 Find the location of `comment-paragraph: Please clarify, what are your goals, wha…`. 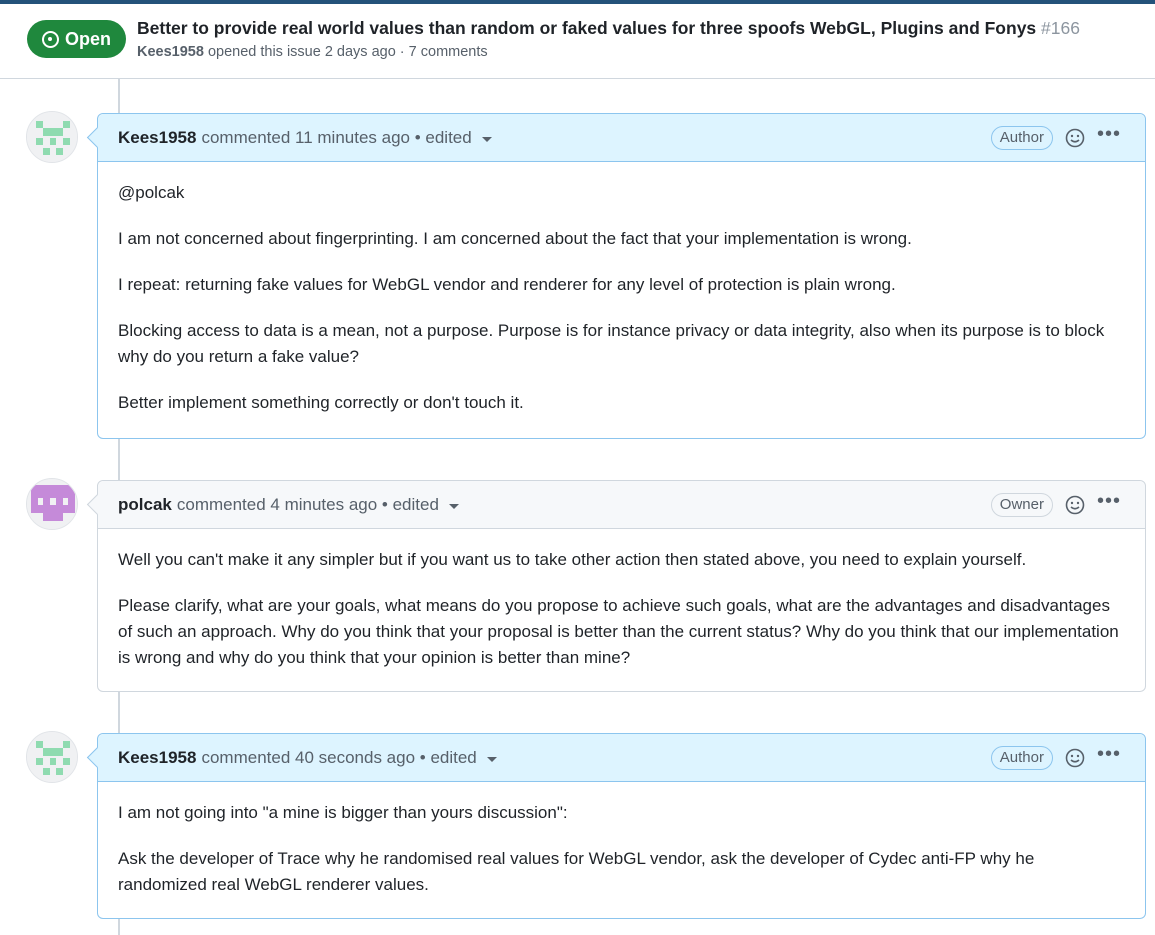

comment-paragraph: Please clarify, what are your goals, wha… is located at coordinates (618, 631).